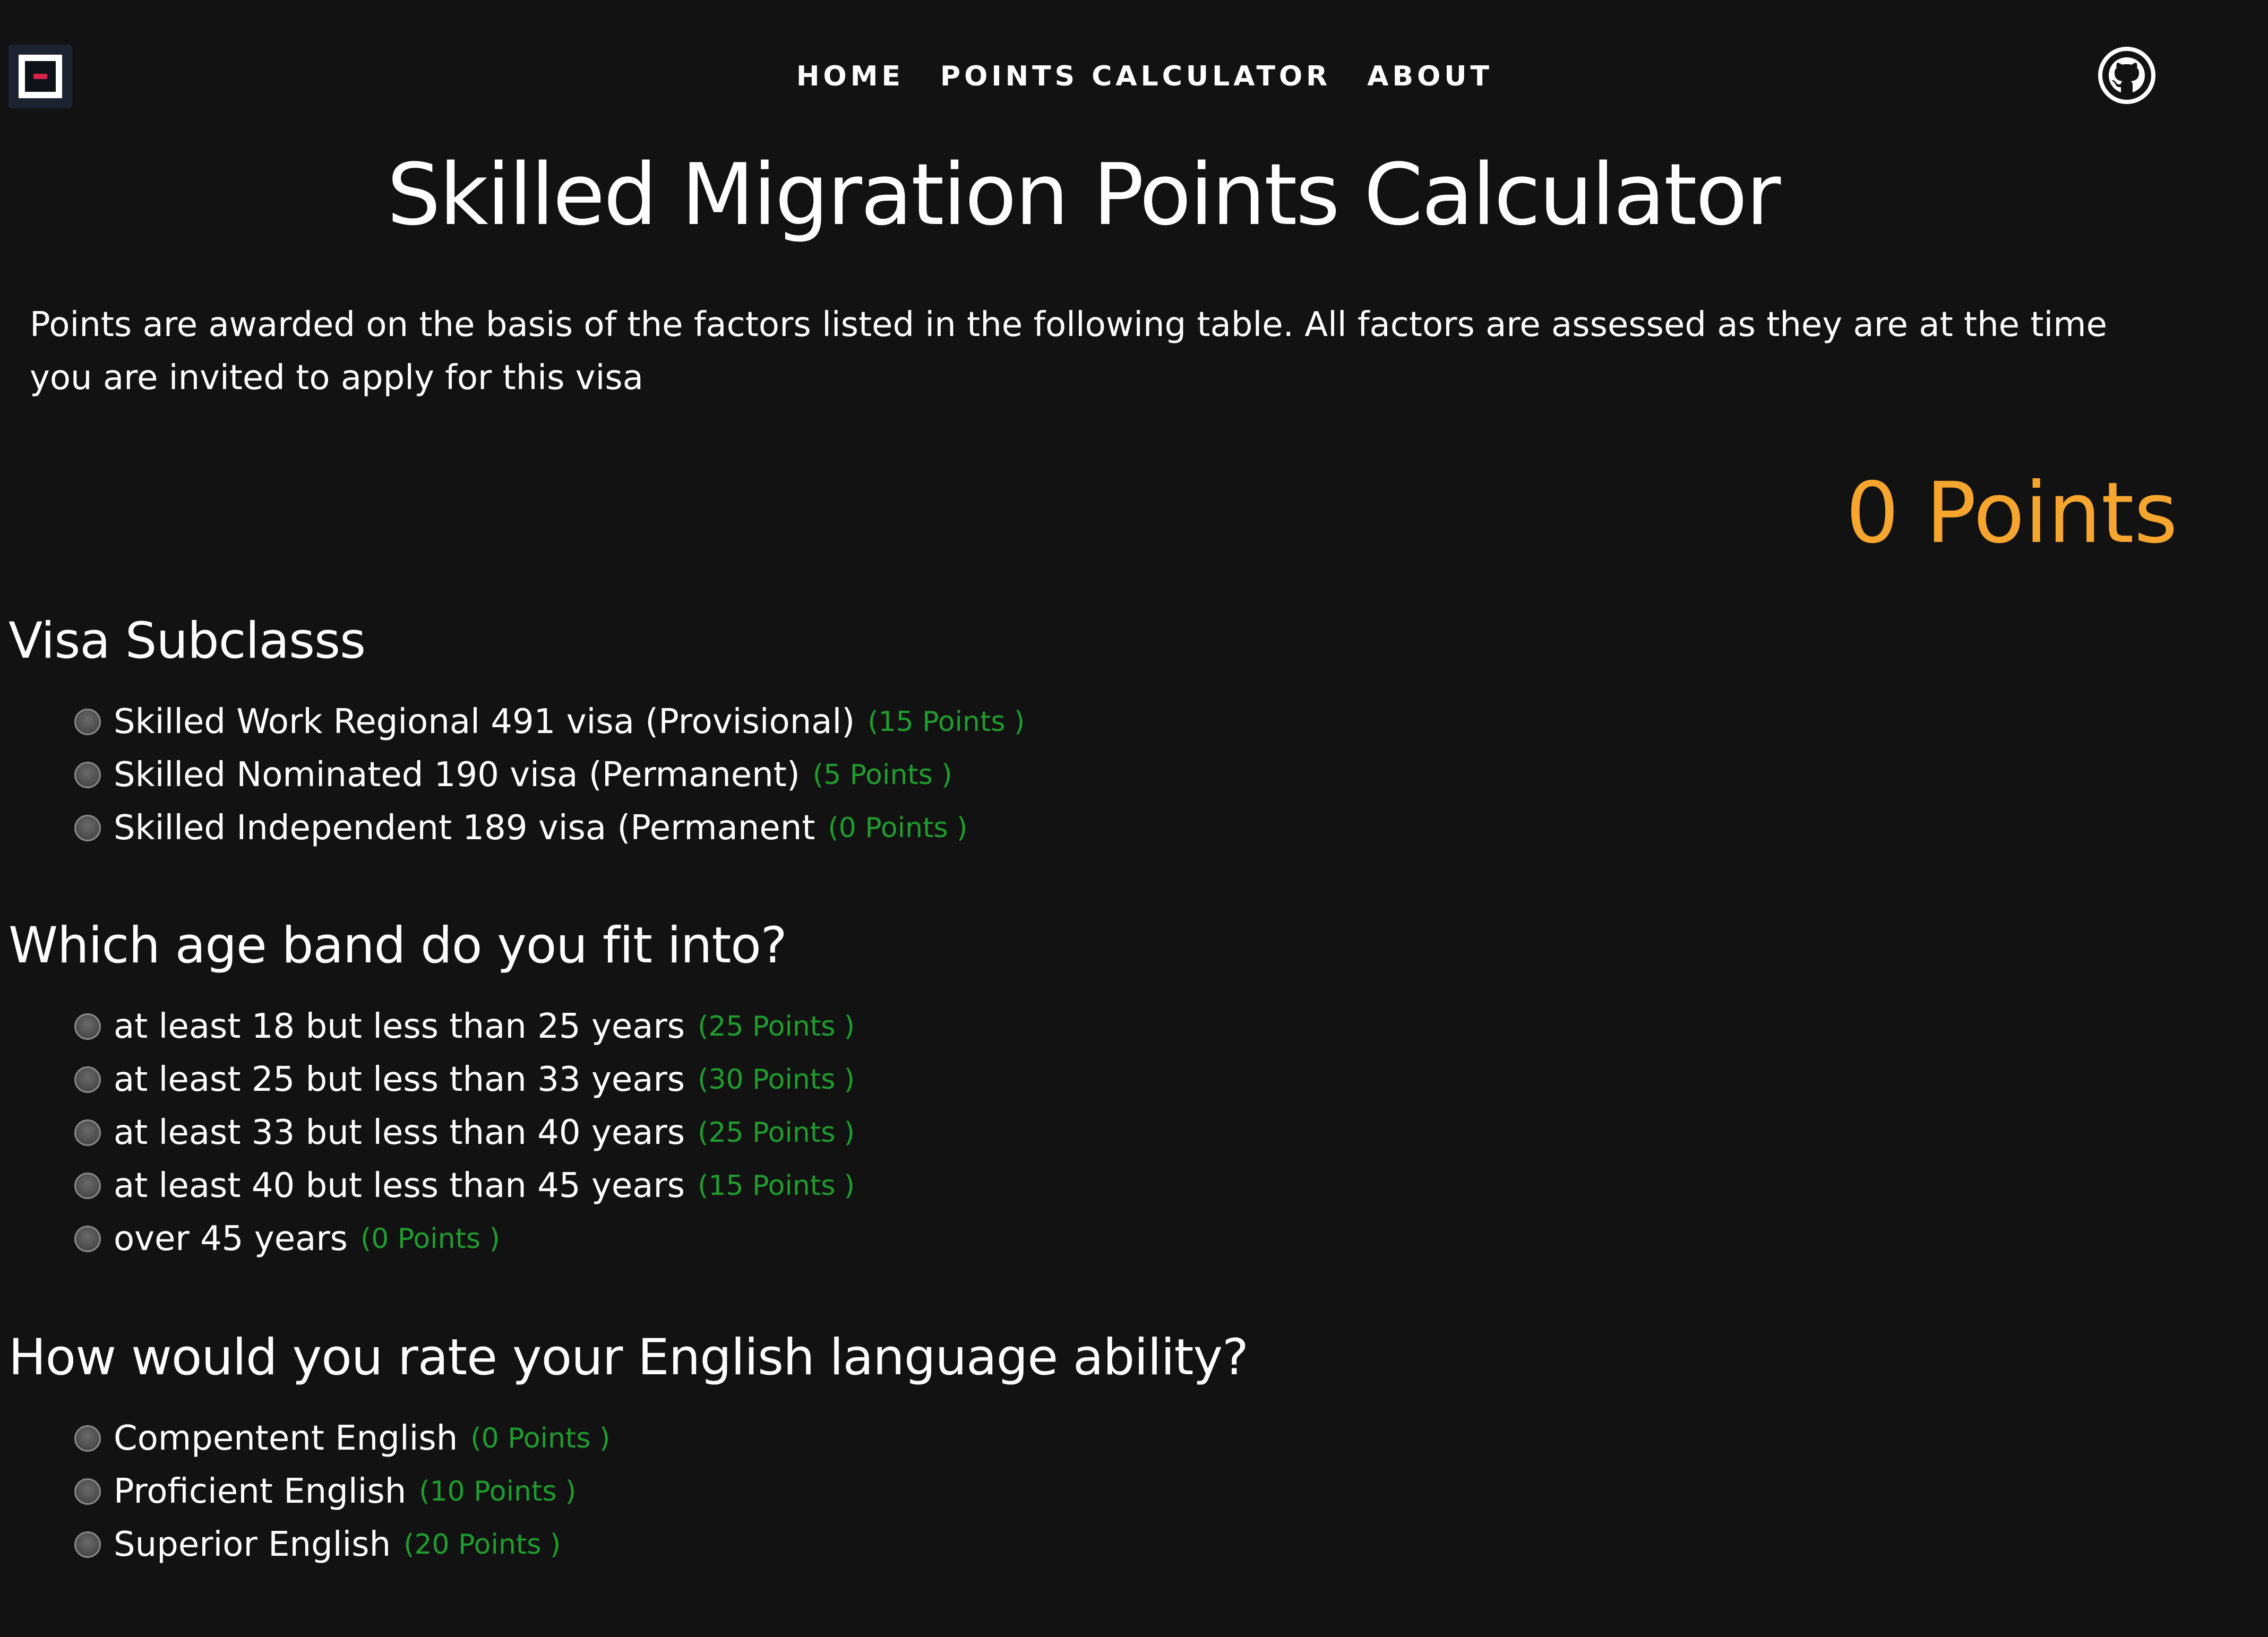  What do you see at coordinates (628, 1544) in the screenshot?
I see `option-row: Superior English (20 Points )` at bounding box center [628, 1544].